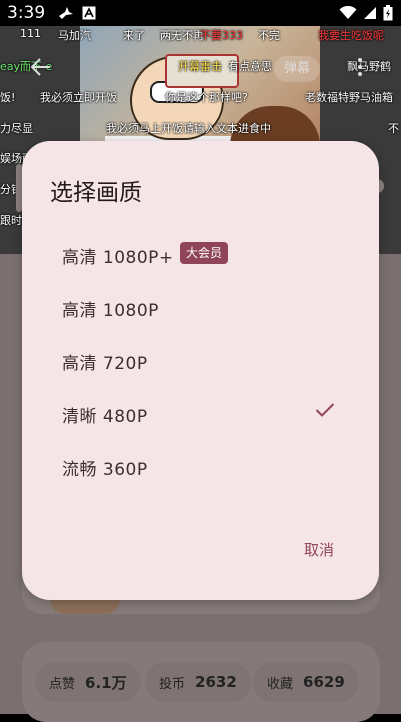 This screenshot has height=722, width=401. What do you see at coordinates (370, 13) in the screenshot?
I see `signal-icon` at bounding box center [370, 13].